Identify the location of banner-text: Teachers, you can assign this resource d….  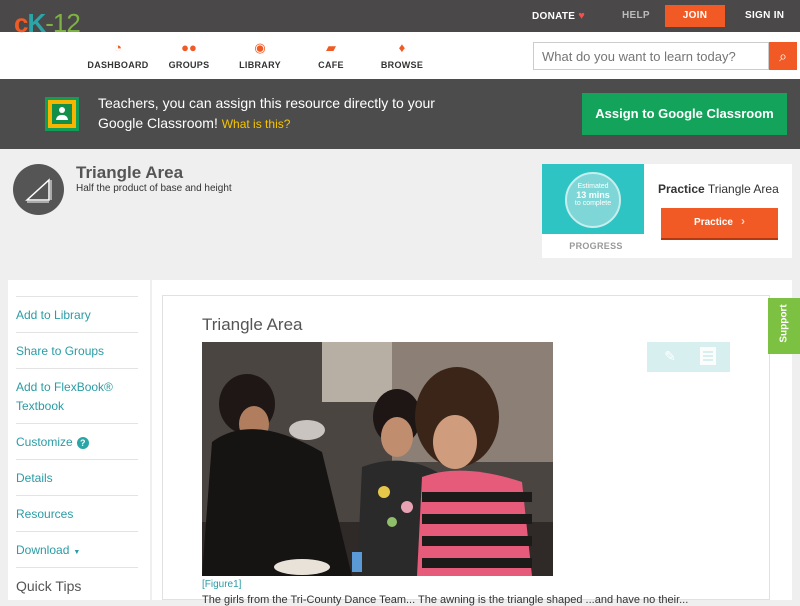
(278, 113).